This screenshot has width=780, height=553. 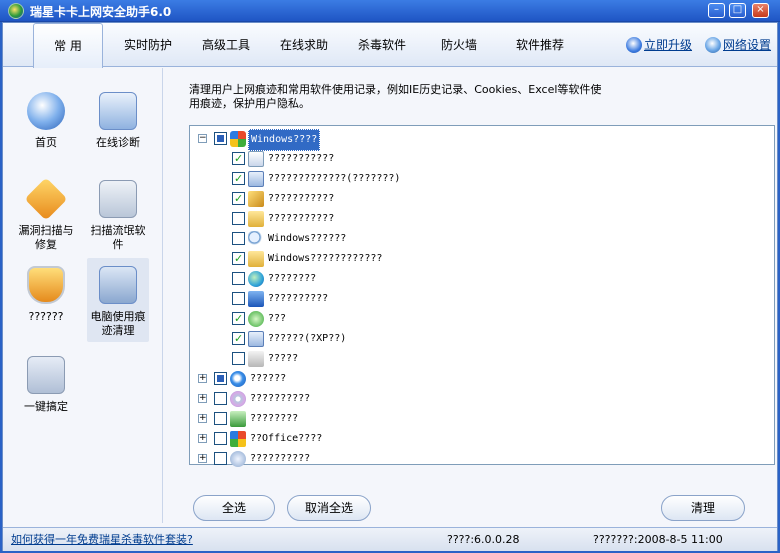 What do you see at coordinates (256, 199) in the screenshot?
I see `key-icon` at bounding box center [256, 199].